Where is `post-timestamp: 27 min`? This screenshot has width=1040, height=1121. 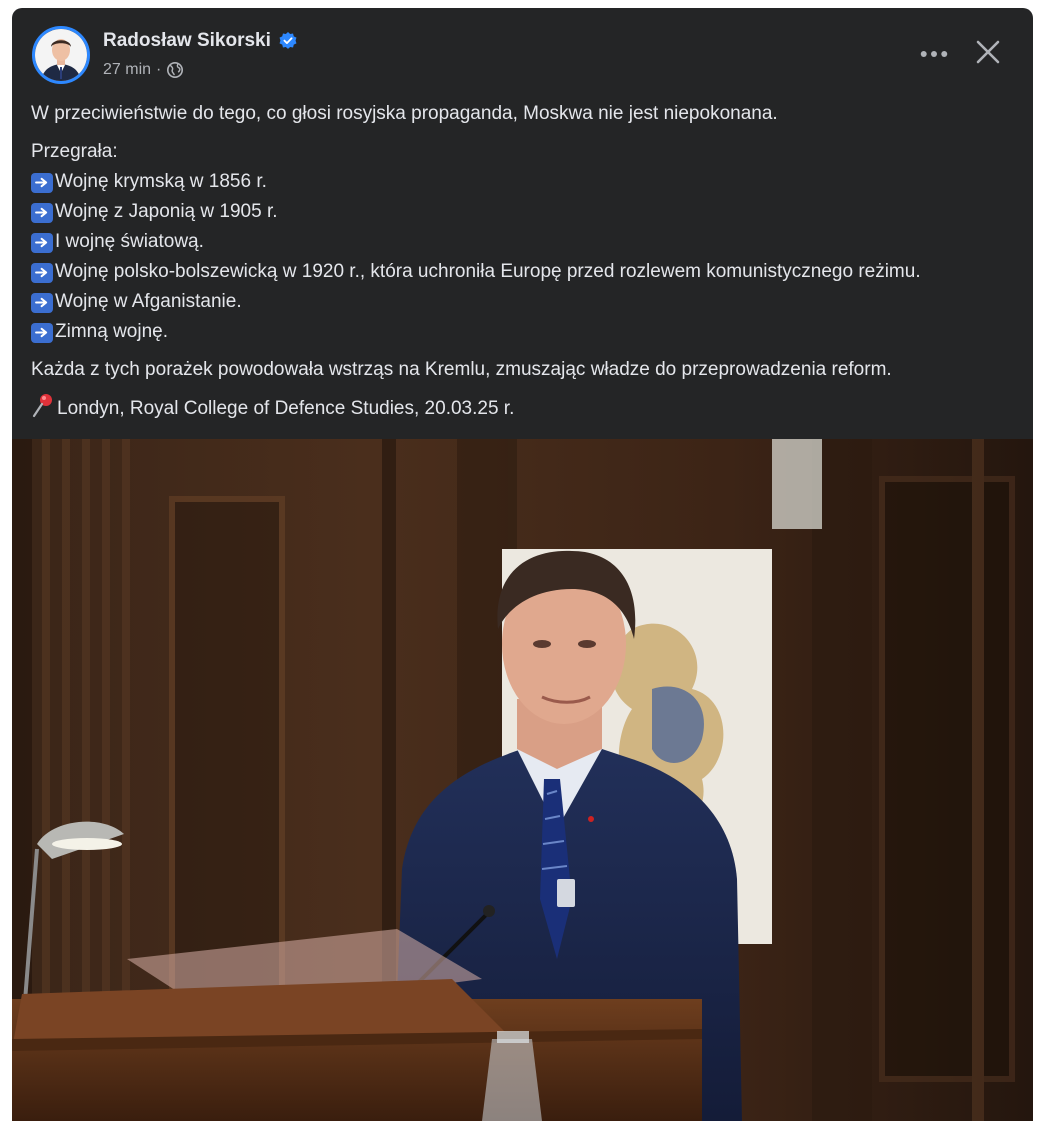 post-timestamp: 27 min is located at coordinates (127, 70).